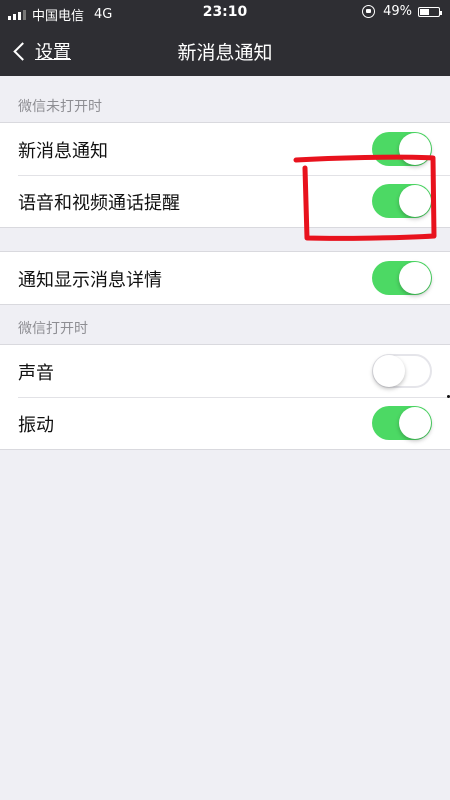 The width and height of the screenshot is (450, 800). I want to click on battery-icon, so click(430, 11).